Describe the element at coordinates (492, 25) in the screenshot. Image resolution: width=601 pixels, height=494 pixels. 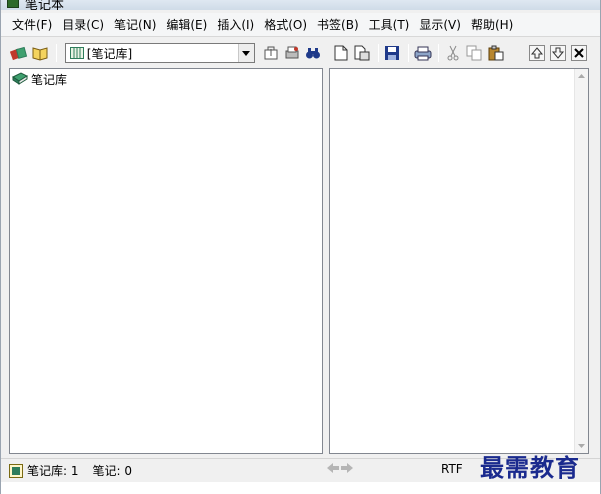
I see `menu-help: 帮助(H)` at that location.